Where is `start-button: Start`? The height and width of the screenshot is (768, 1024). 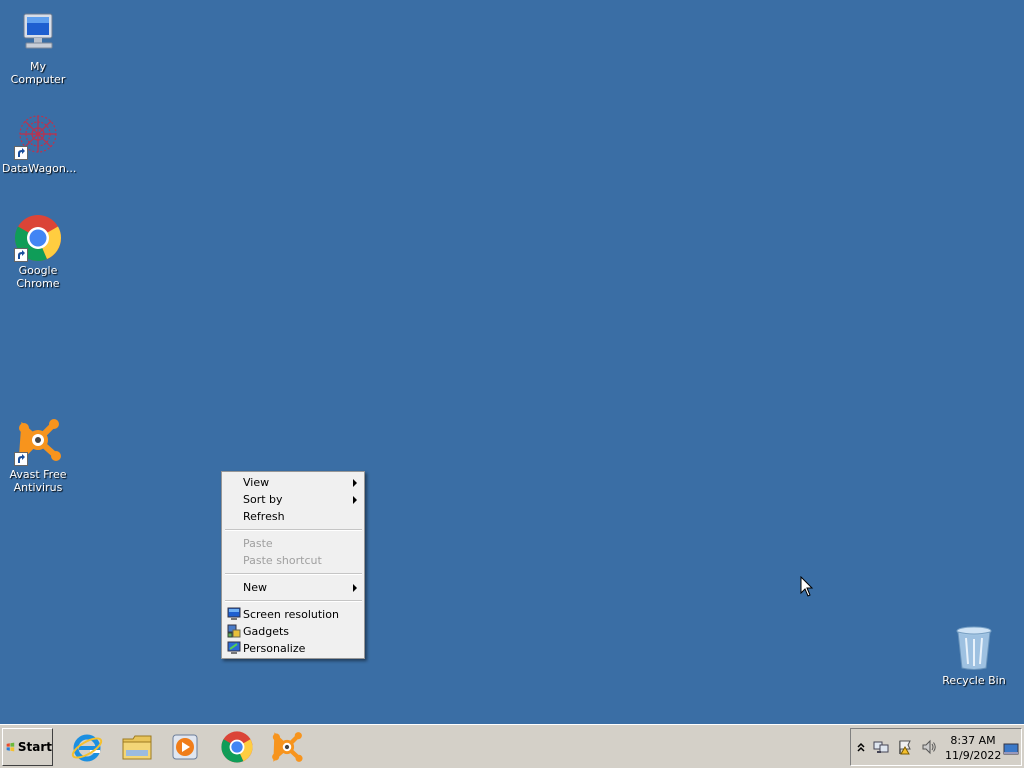
start-button: Start is located at coordinates (27, 747).